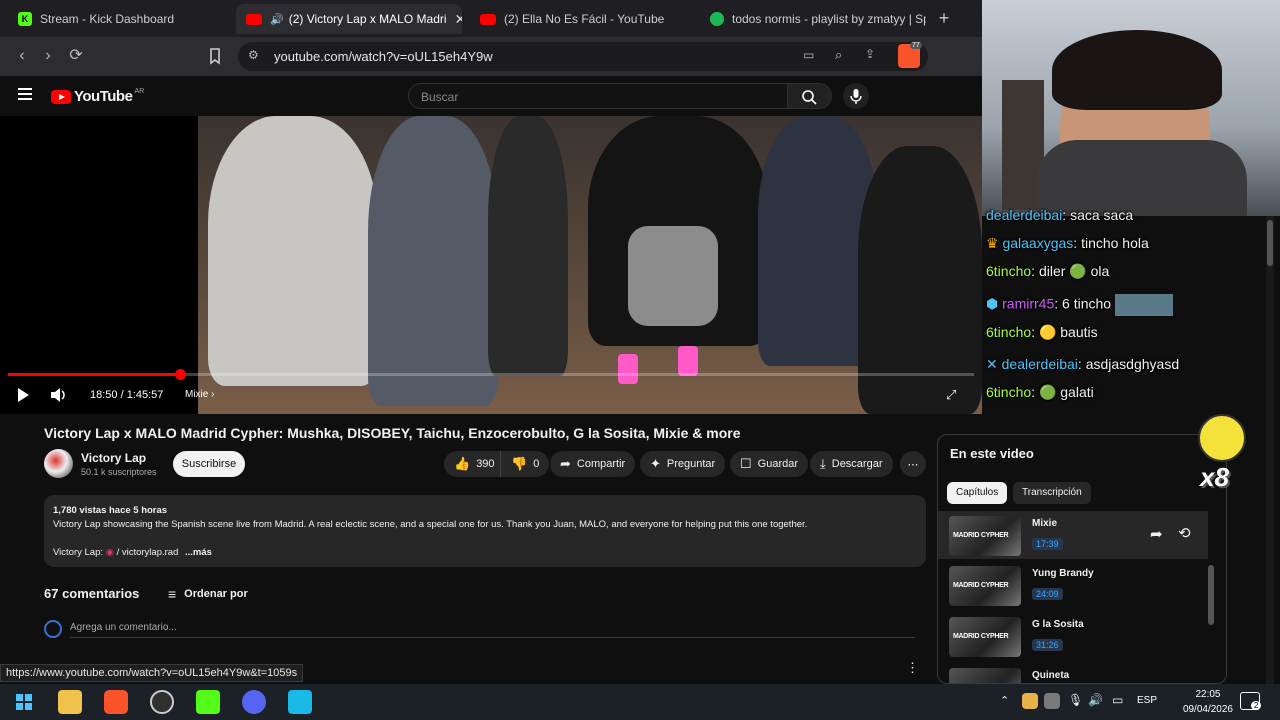  I want to click on chapter-button: Mixie ›, so click(199, 394).